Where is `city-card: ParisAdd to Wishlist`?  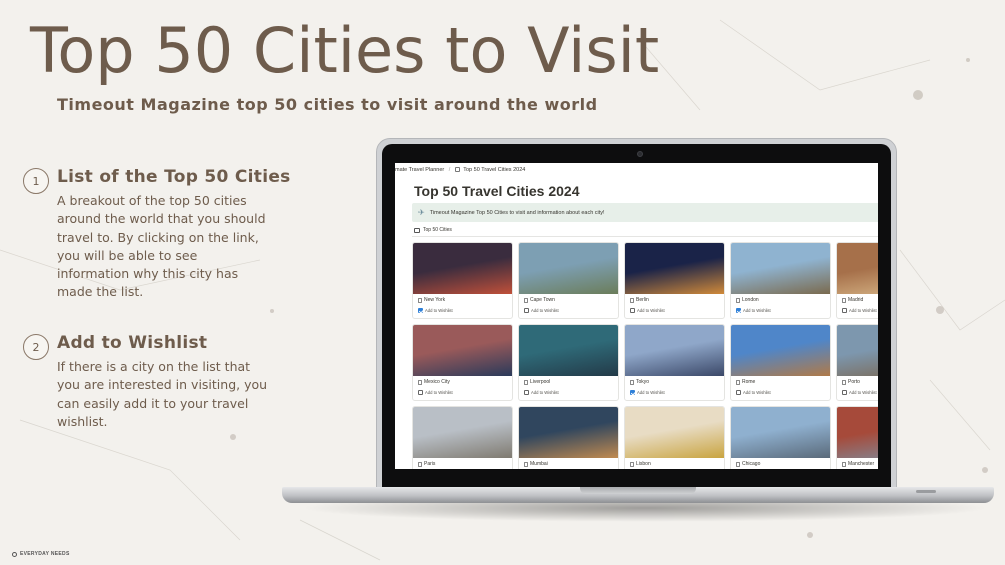
city-card: ParisAdd to Wishlist is located at coordinates (462, 437).